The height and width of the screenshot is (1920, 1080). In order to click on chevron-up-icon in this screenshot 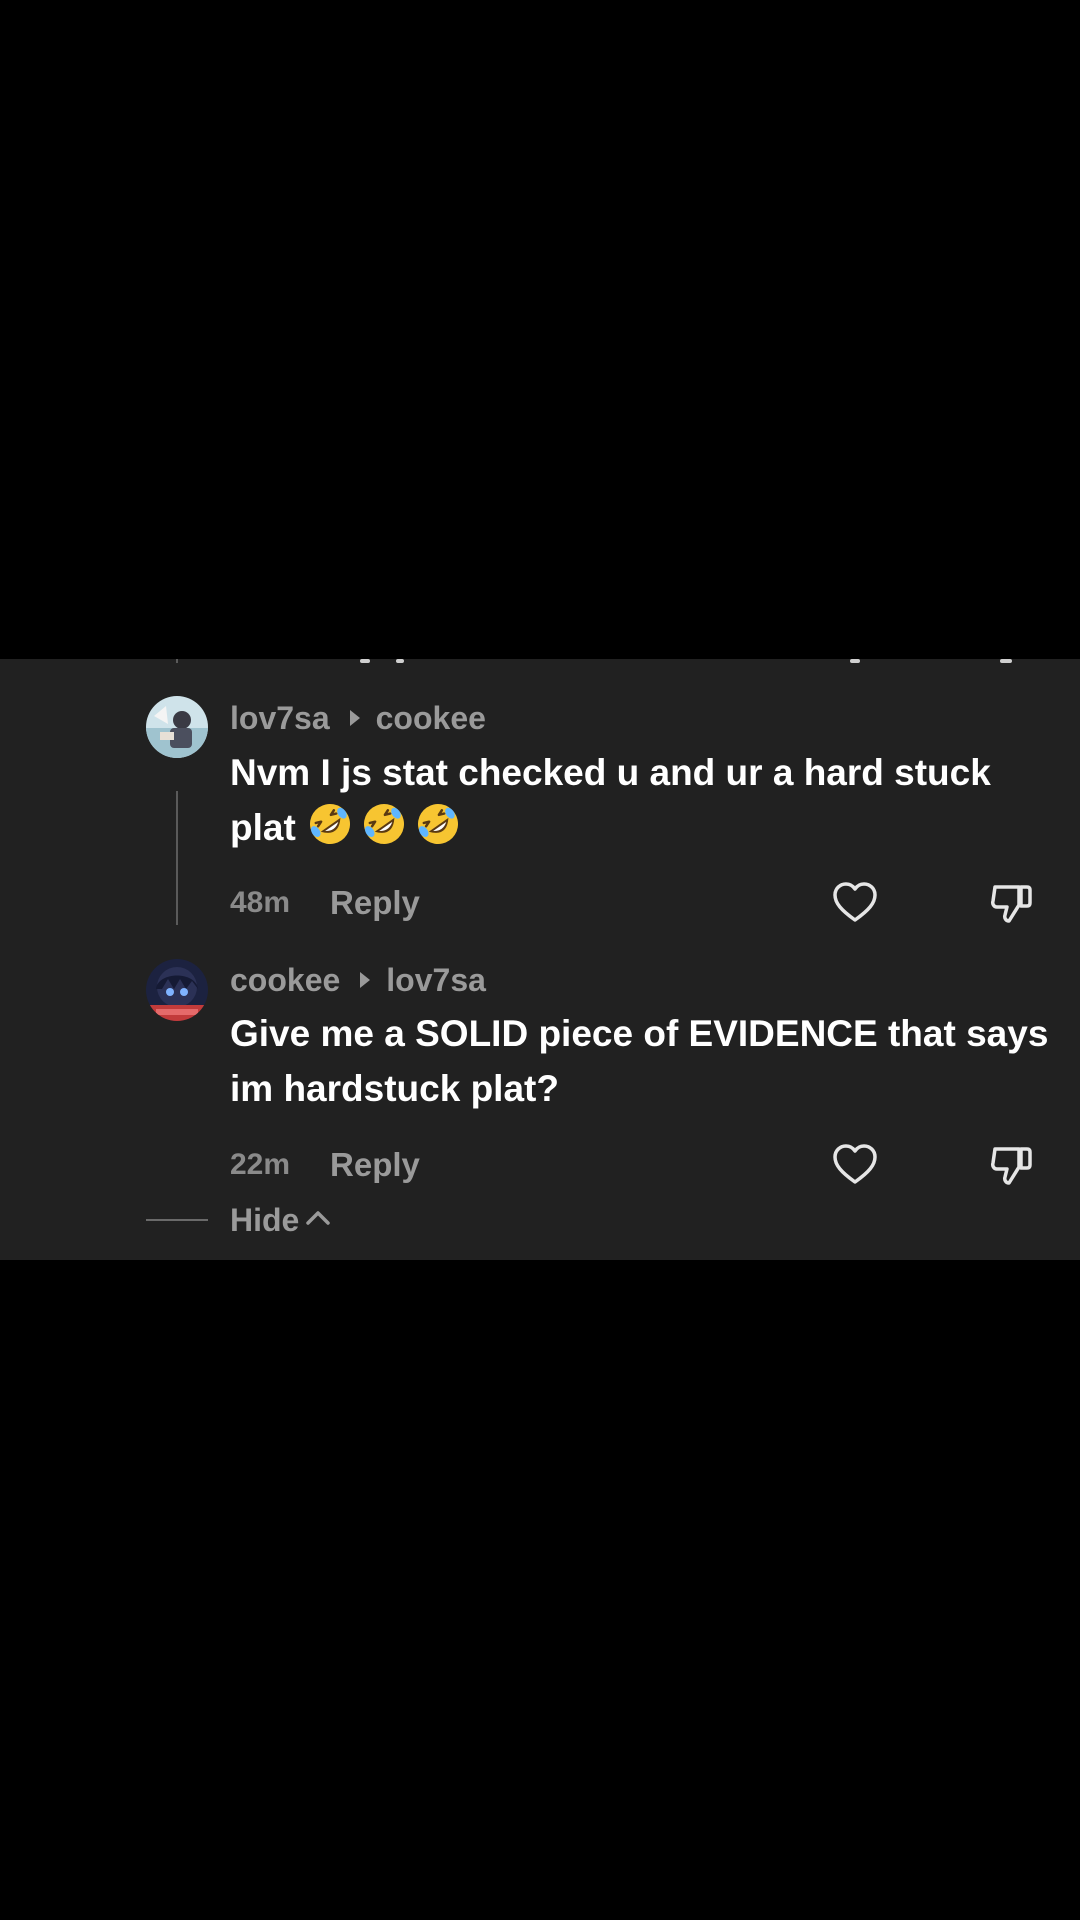, I will do `click(318, 1220)`.